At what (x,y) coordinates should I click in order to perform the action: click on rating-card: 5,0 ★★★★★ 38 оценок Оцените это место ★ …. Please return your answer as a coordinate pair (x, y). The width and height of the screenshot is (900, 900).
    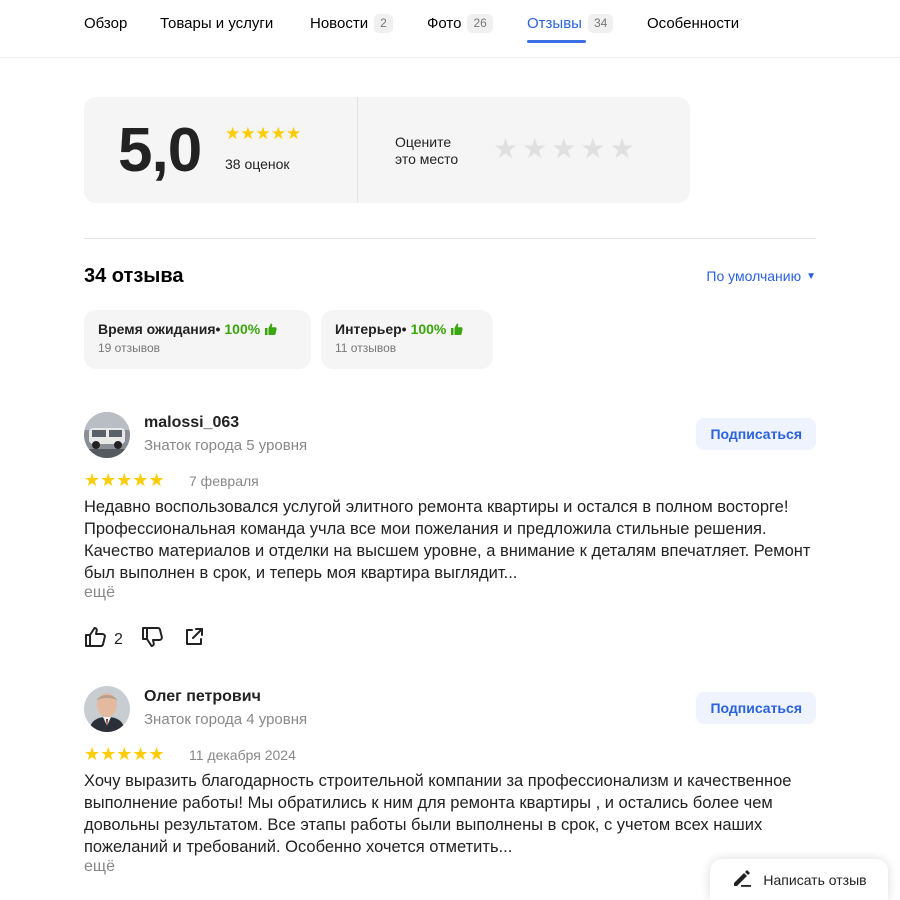
    Looking at the image, I should click on (387, 150).